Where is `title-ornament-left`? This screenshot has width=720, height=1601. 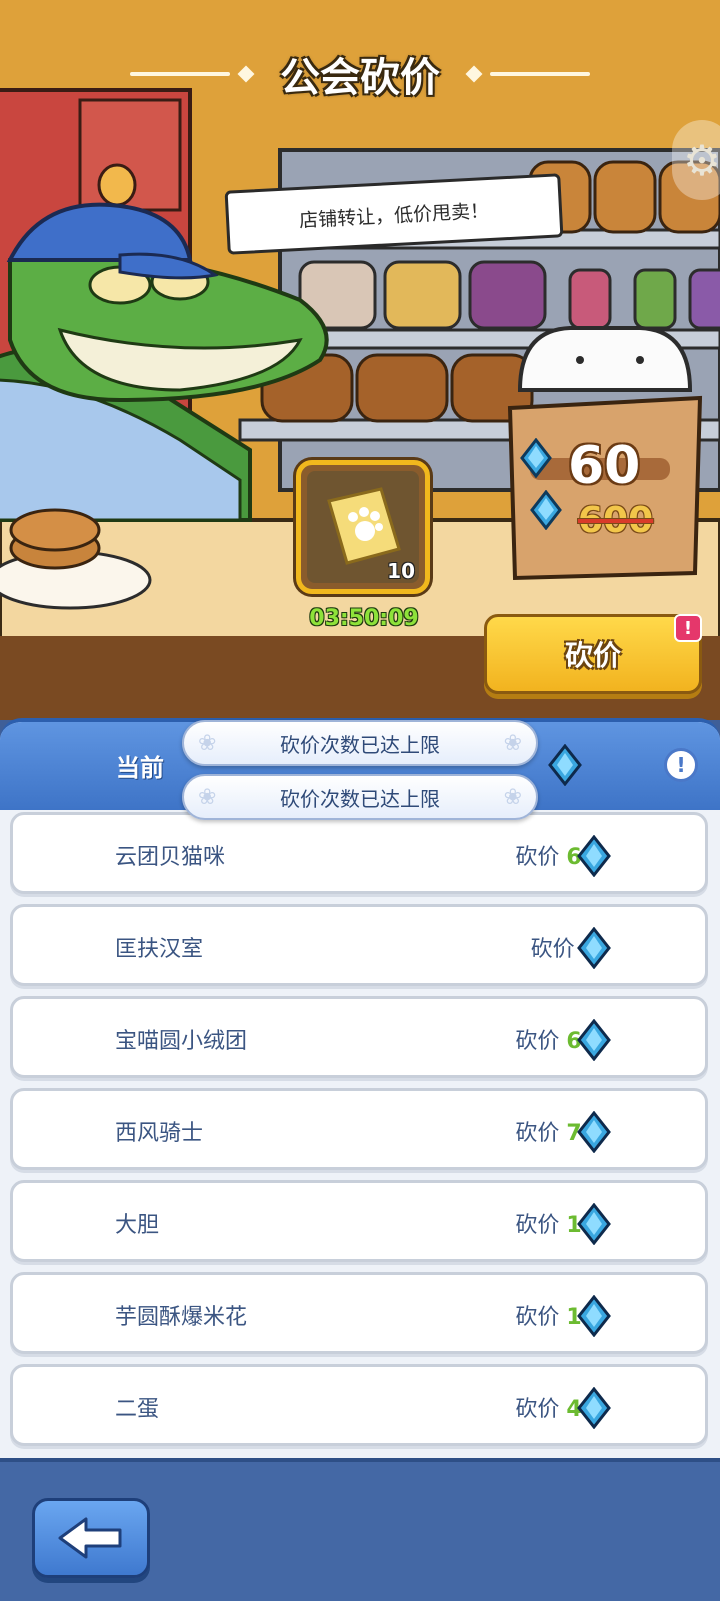 title-ornament-left is located at coordinates (180, 74).